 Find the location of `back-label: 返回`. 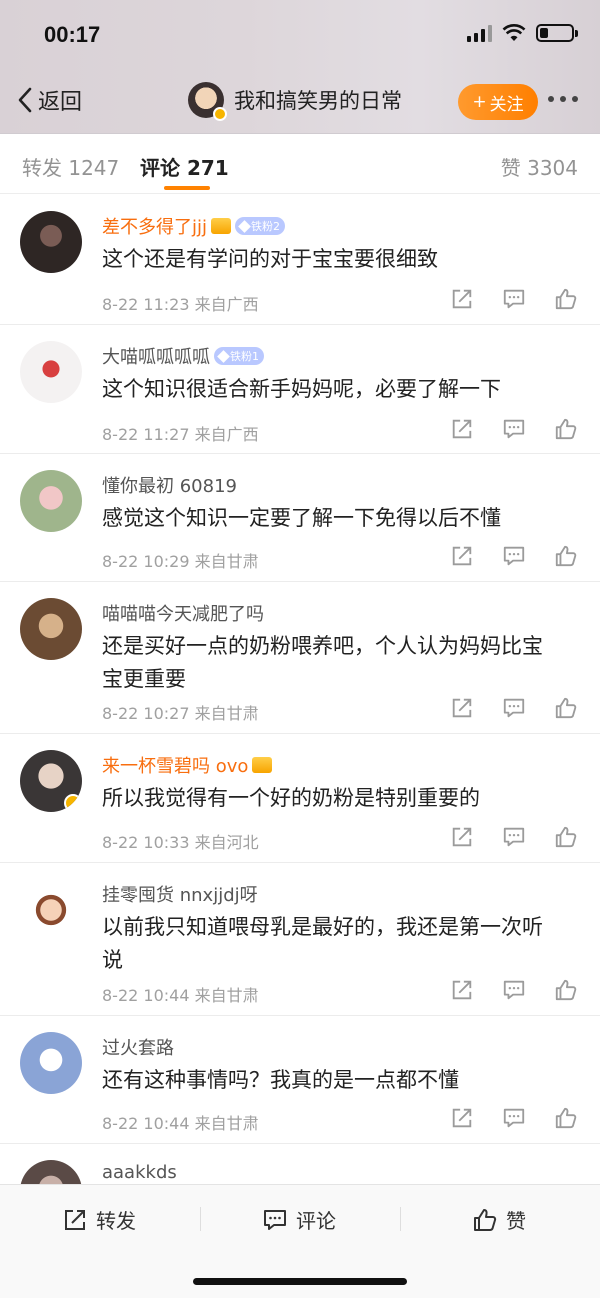

back-label: 返回 is located at coordinates (60, 102).